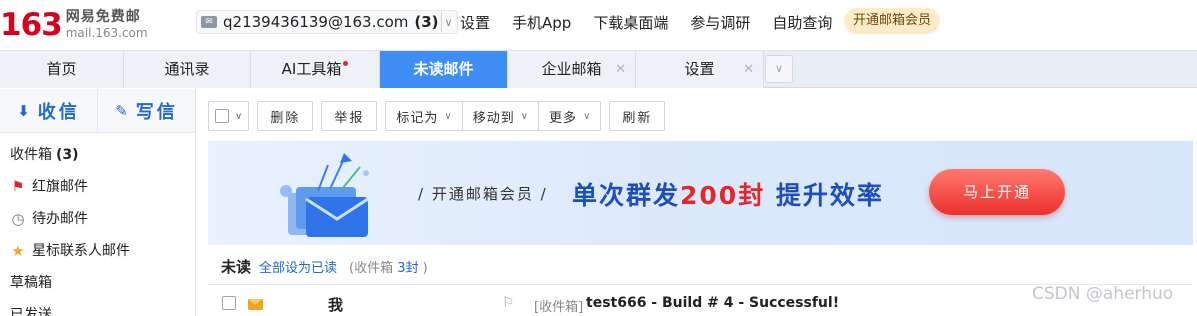  I want to click on top-links: 设置 手机App 下载桌面端 参与调研 自助查询, so click(657, 22).